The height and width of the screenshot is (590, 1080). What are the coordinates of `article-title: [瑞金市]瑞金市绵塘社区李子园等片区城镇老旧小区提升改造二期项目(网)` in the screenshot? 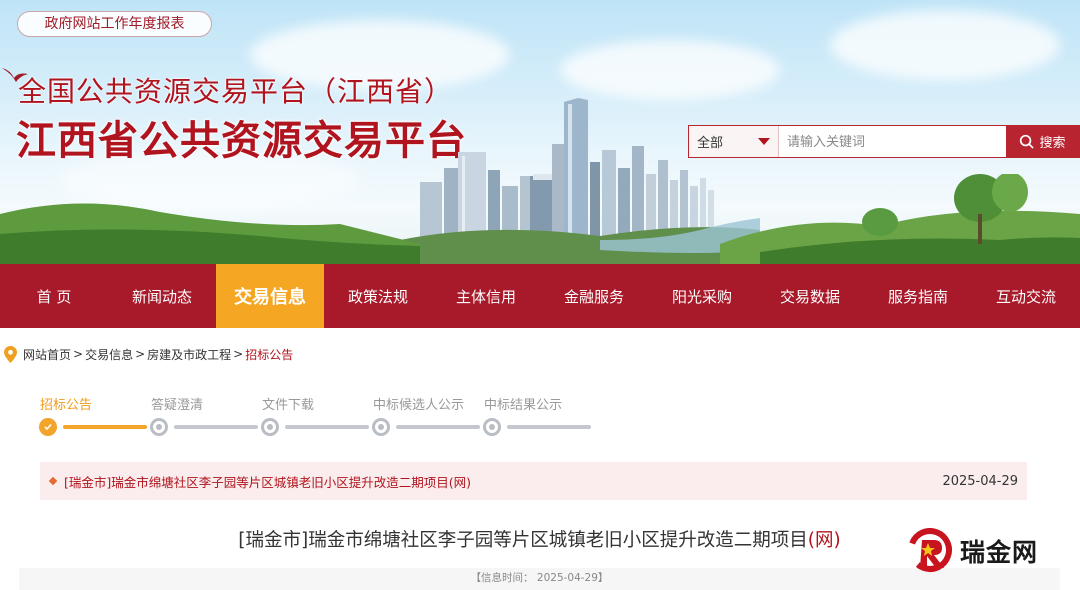 It's located at (539, 539).